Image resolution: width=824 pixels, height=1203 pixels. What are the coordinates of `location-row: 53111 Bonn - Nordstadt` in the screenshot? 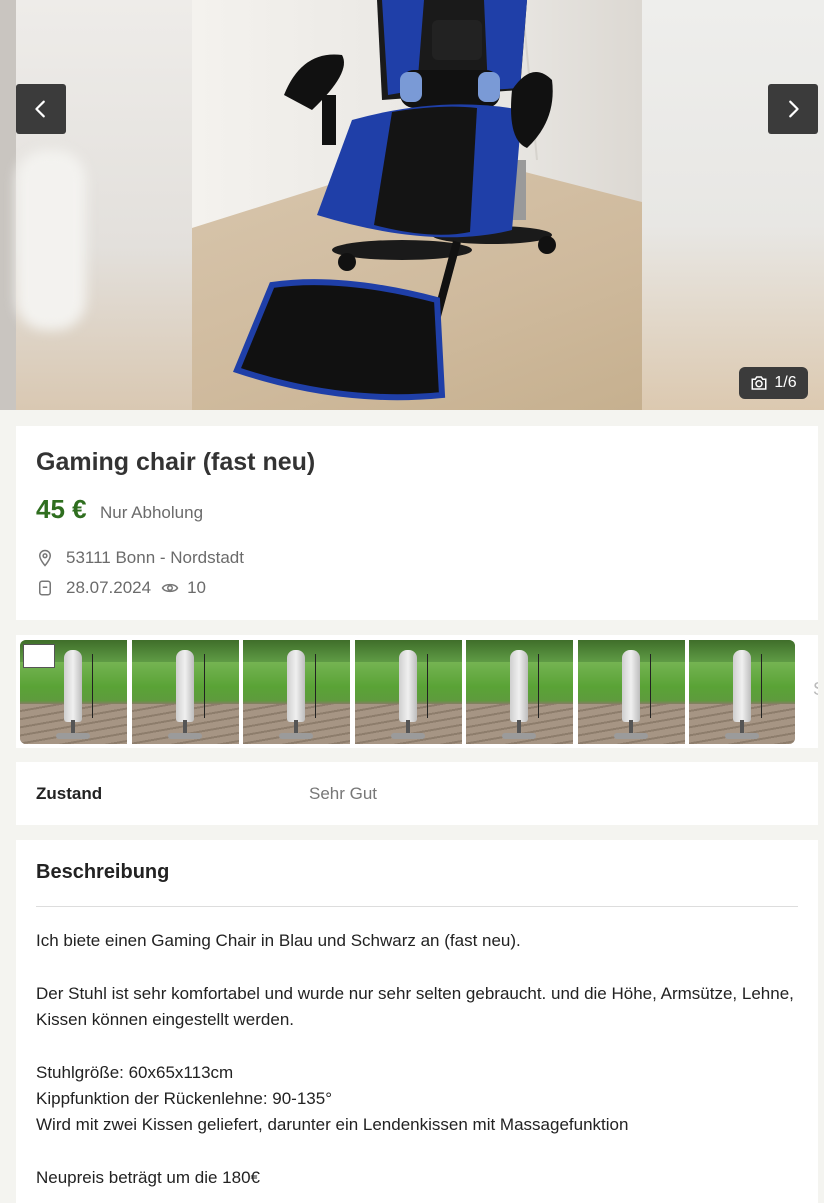 It's located at (140, 558).